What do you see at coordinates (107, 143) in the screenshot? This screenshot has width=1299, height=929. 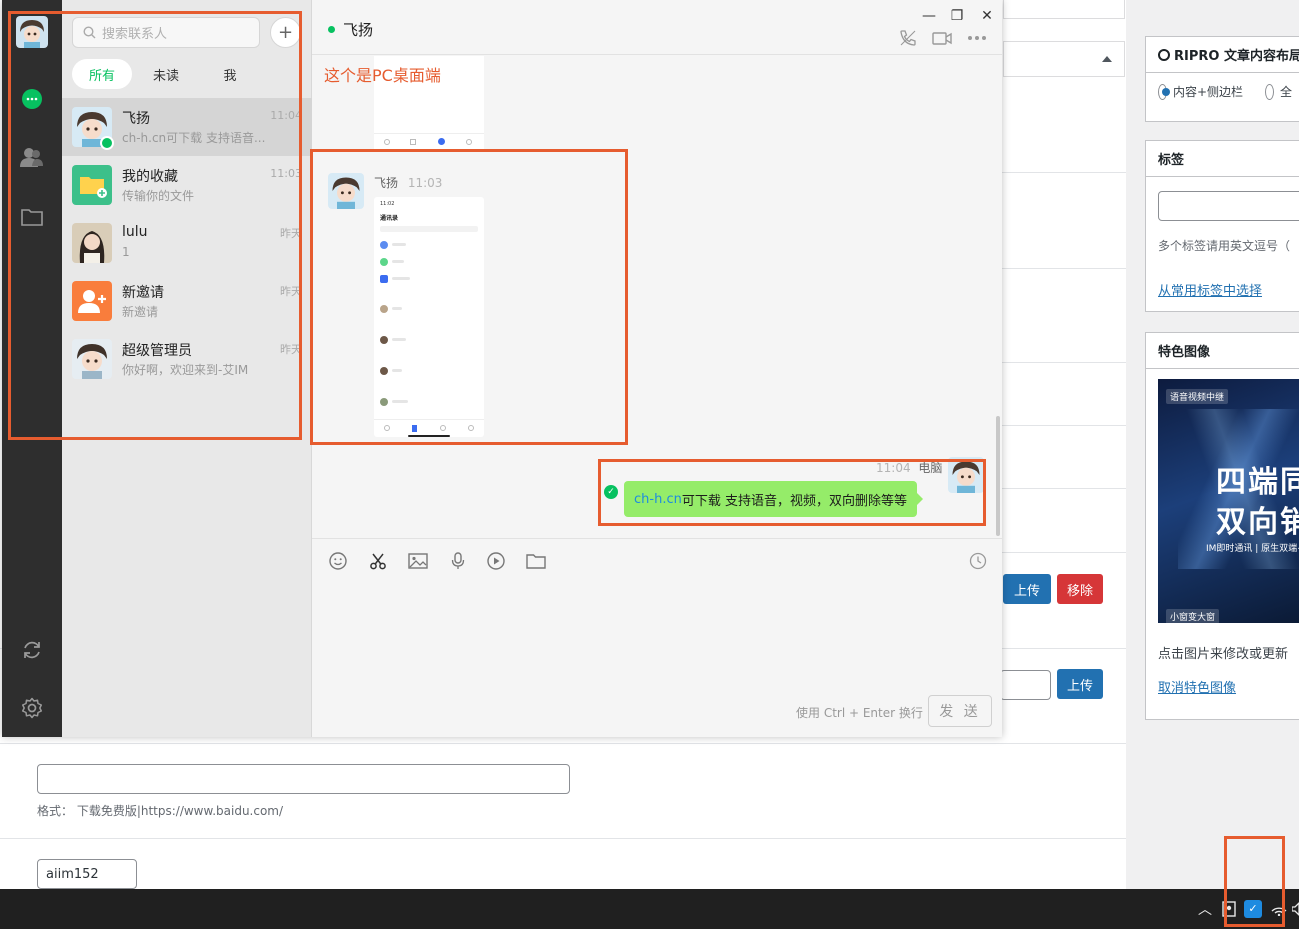 I see `online-status-badge` at bounding box center [107, 143].